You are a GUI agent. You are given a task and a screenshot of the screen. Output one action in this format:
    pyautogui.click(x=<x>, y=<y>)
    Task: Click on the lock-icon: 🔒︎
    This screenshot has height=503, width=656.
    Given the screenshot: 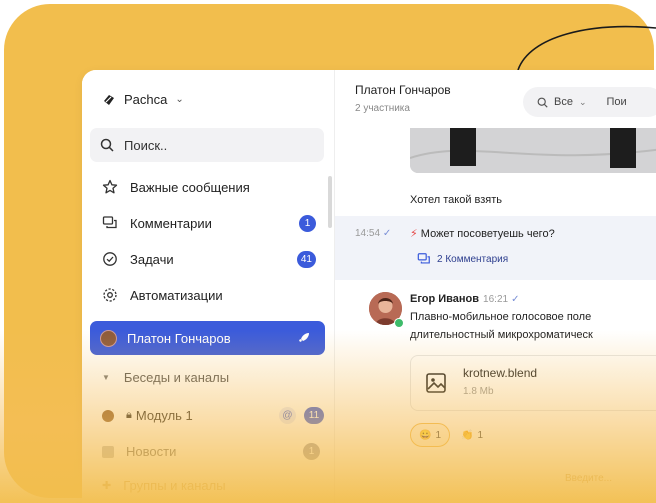 What is the action you would take?
    pyautogui.click(x=129, y=415)
    